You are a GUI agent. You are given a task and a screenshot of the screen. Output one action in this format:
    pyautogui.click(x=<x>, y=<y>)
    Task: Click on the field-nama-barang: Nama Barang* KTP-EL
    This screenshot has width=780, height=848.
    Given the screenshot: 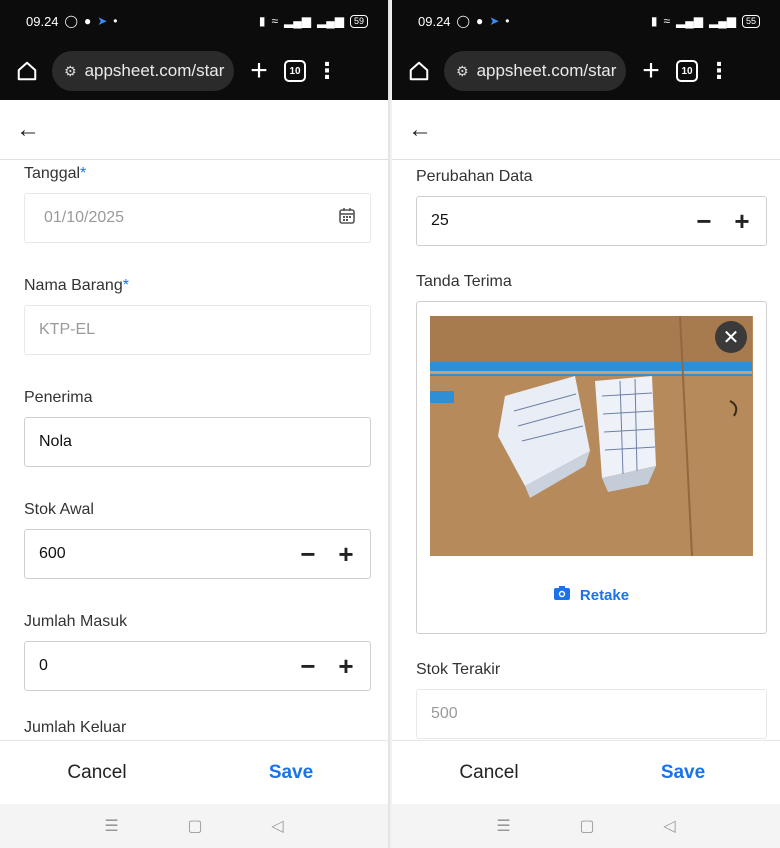 What is the action you would take?
    pyautogui.click(x=197, y=316)
    